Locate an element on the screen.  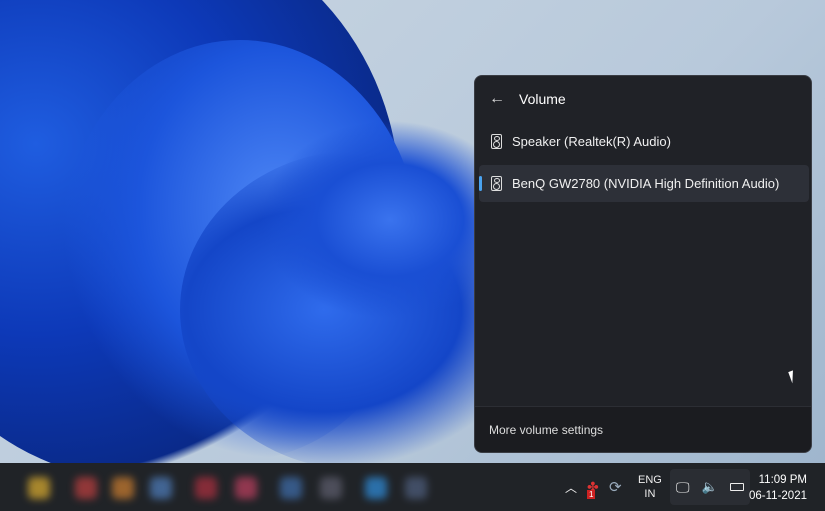
dropbox-icon: ✤ 1 is located at coordinates (593, 489).